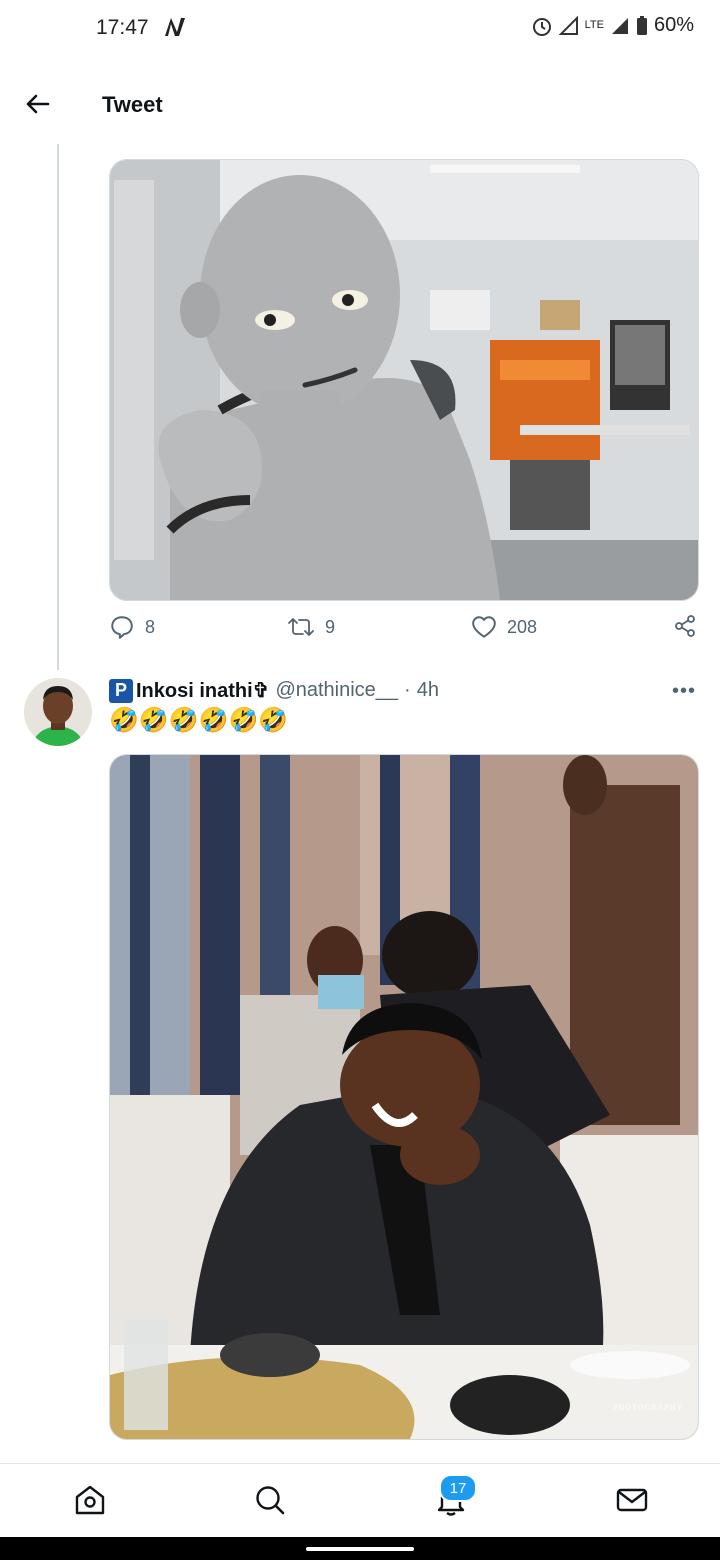 The width and height of the screenshot is (720, 1560). Describe the element at coordinates (568, 25) in the screenshot. I see `signal-icon` at that location.